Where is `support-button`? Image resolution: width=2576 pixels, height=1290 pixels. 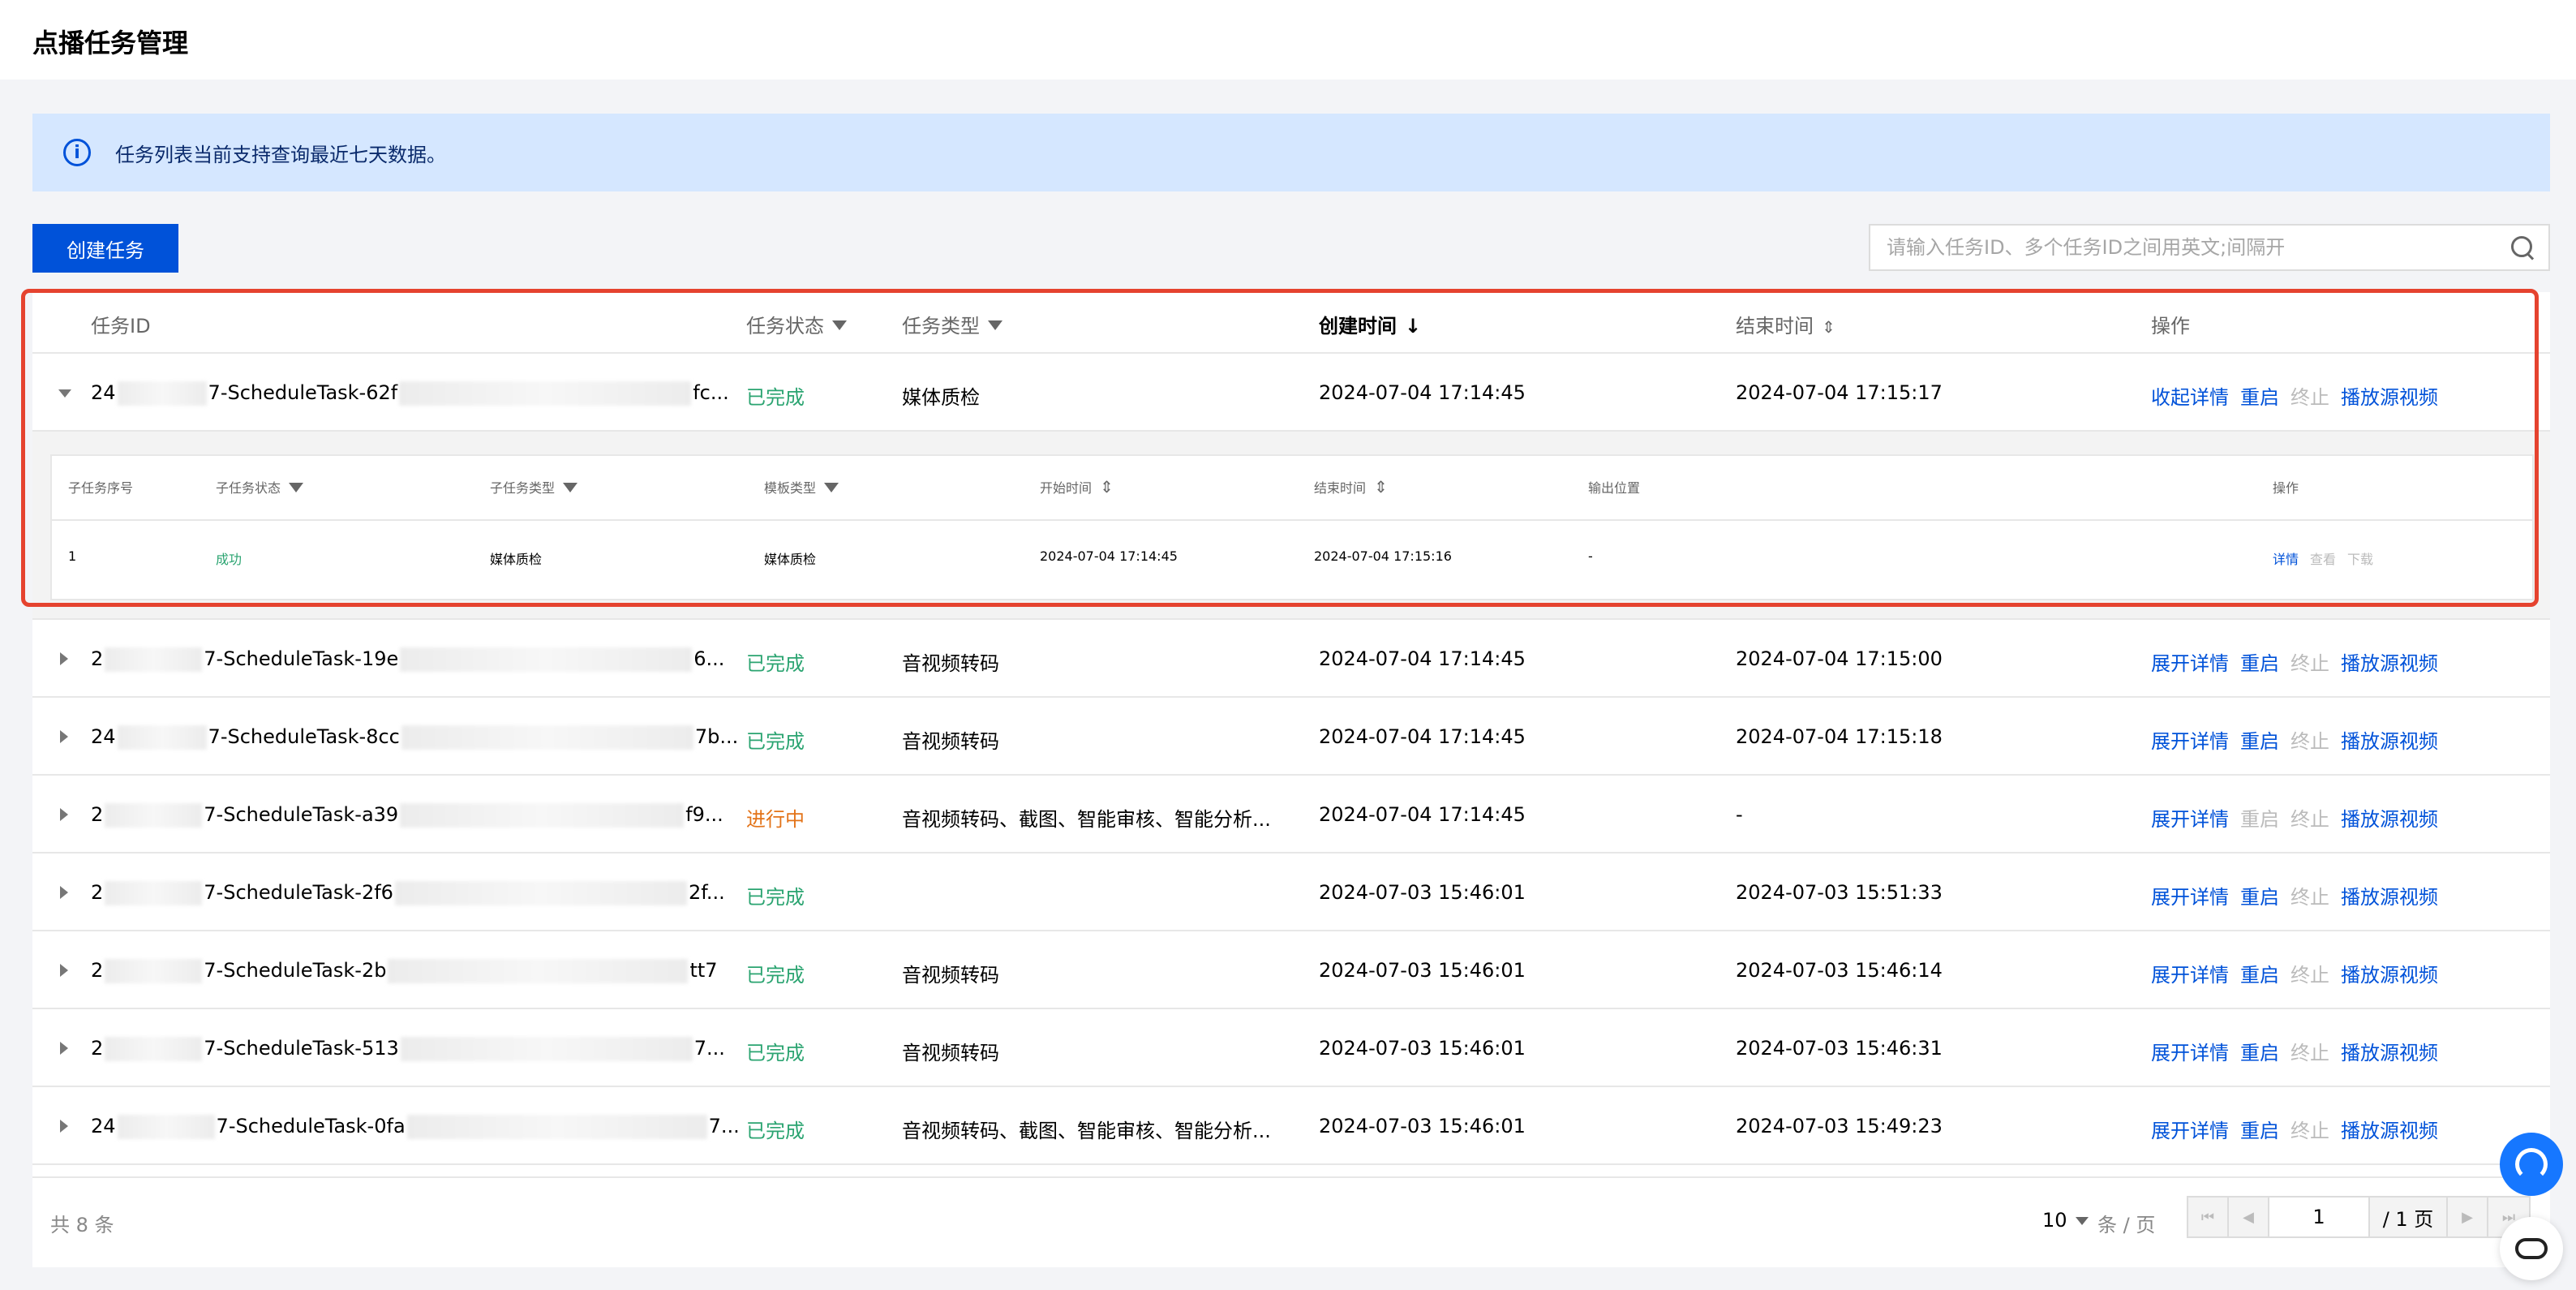 support-button is located at coordinates (2531, 1164).